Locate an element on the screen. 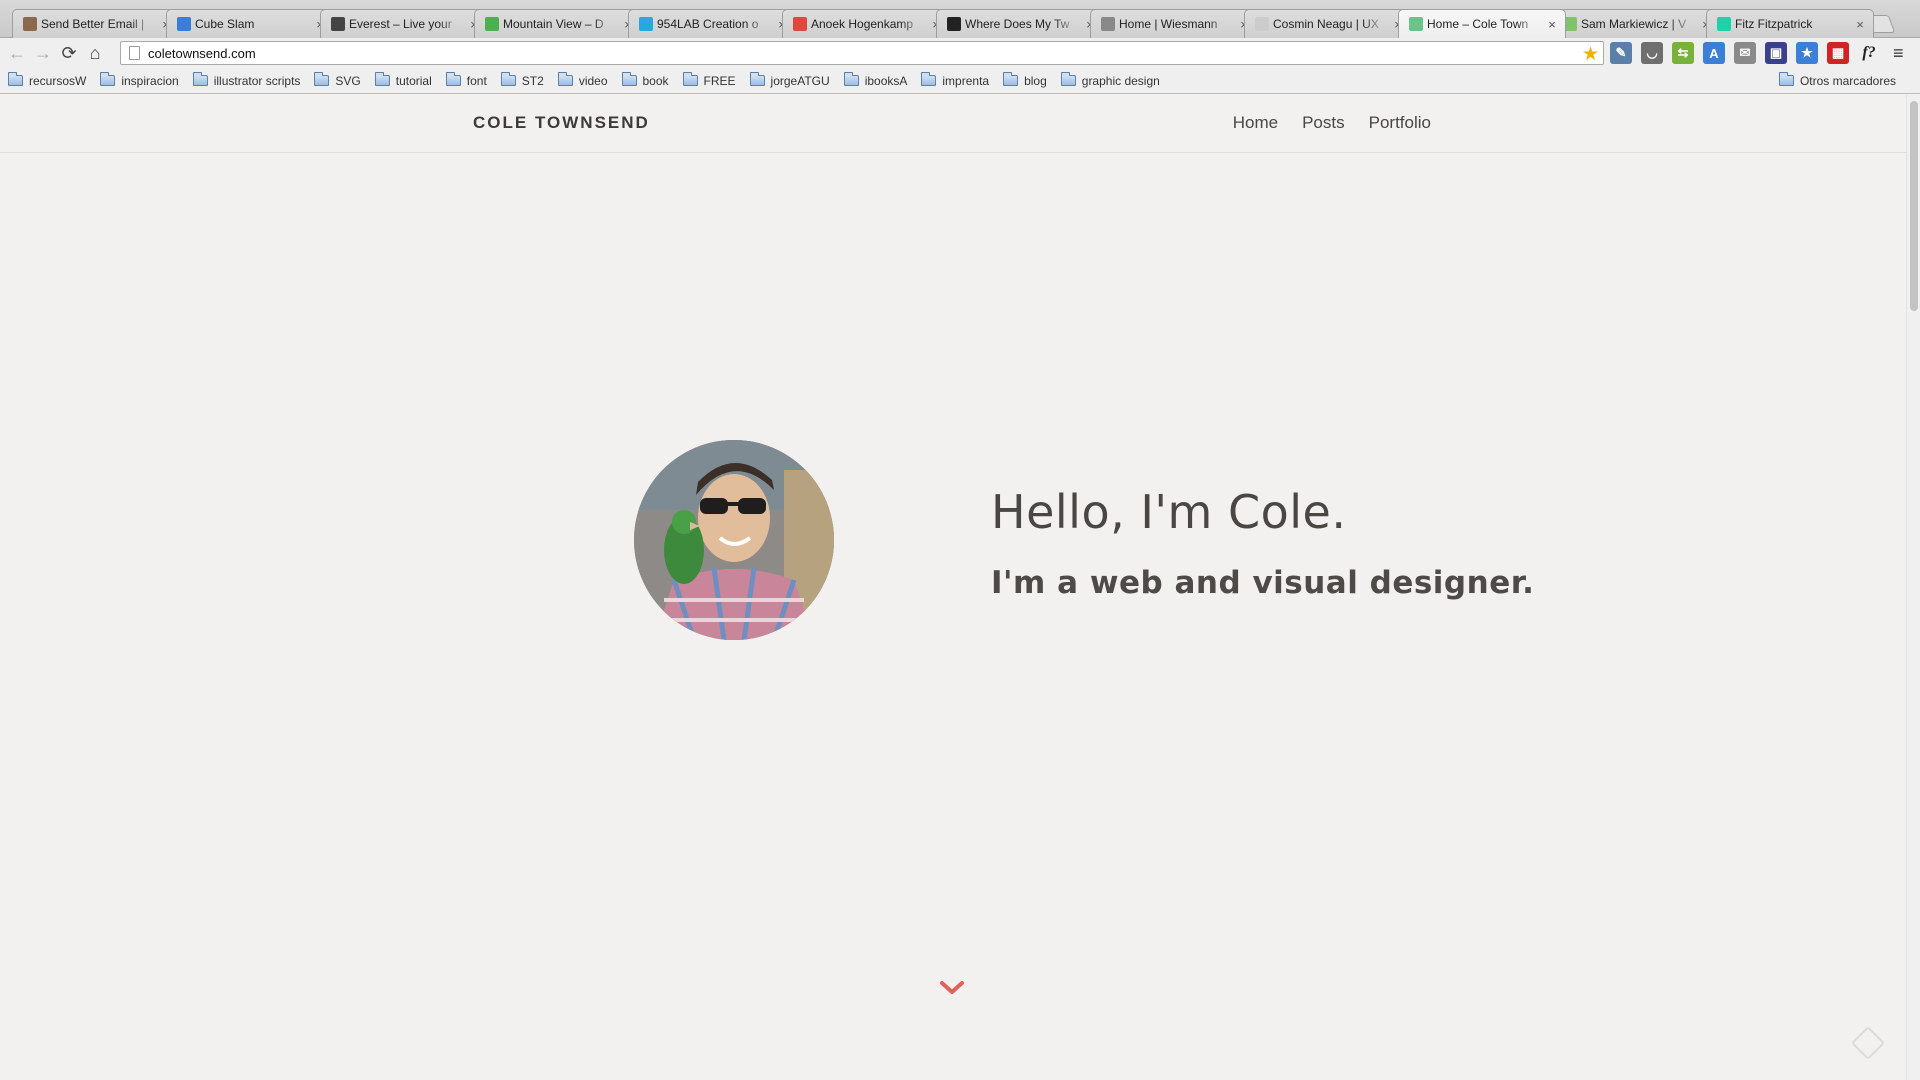 The height and width of the screenshot is (1080, 1920). page-scrollbar is located at coordinates (1913, 587).